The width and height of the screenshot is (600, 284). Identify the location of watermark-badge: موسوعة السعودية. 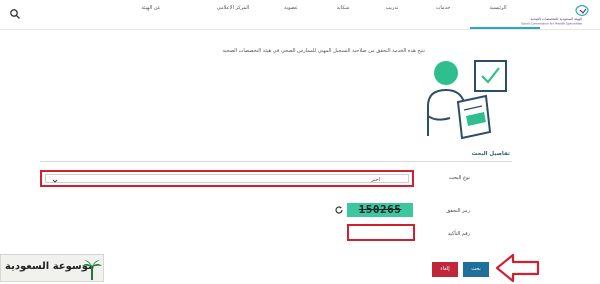
(52, 268).